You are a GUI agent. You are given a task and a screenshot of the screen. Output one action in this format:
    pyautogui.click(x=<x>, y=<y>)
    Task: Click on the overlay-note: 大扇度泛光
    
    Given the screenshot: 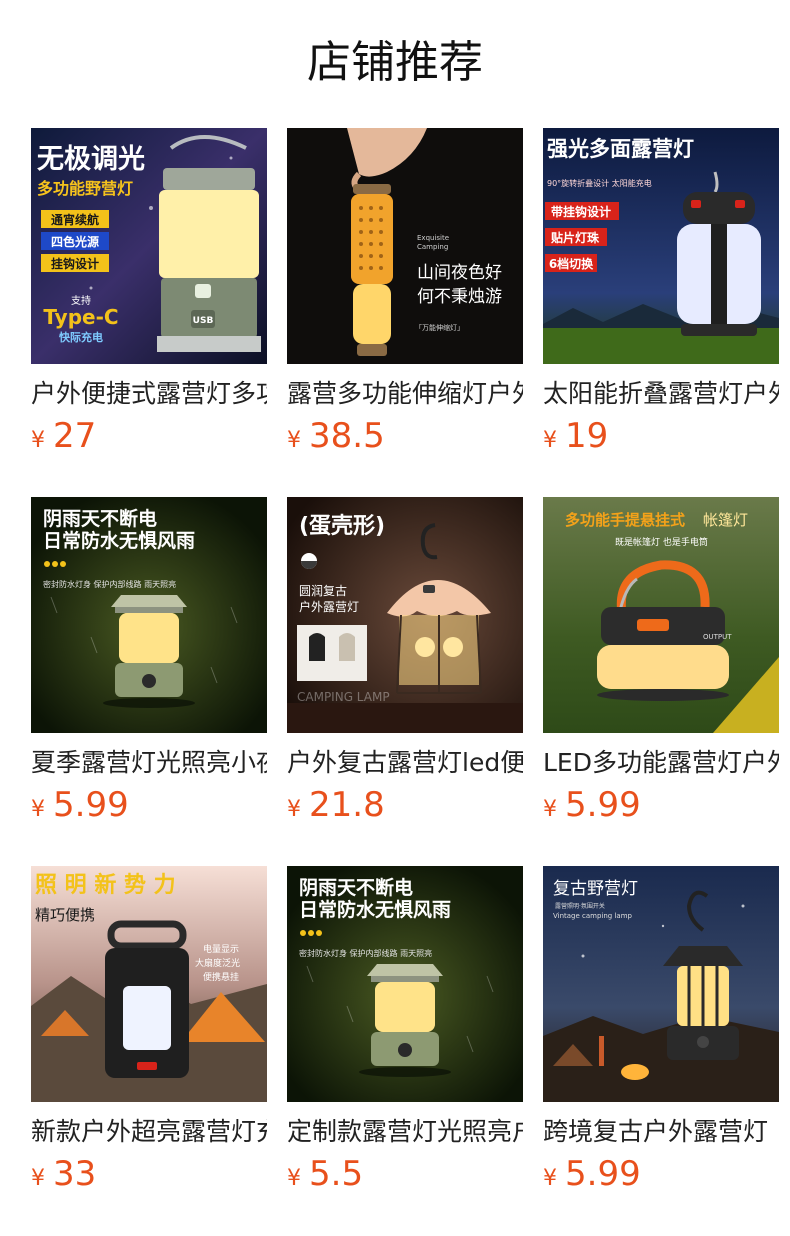 What is the action you would take?
    pyautogui.click(x=217, y=963)
    